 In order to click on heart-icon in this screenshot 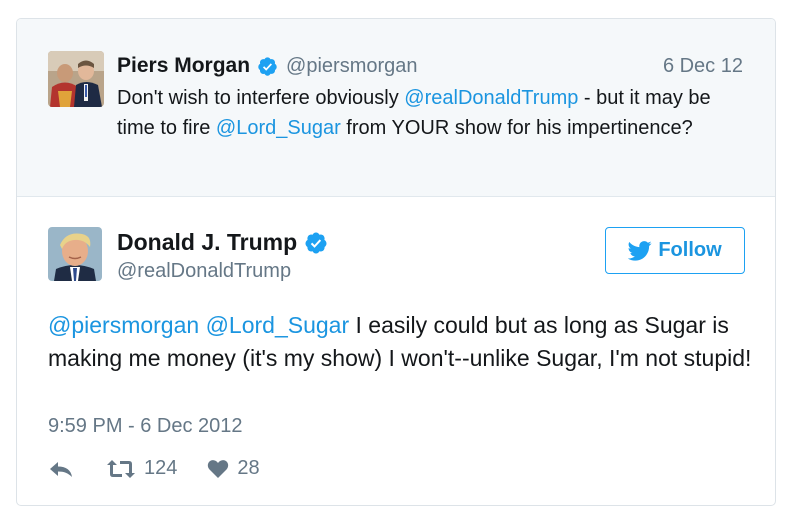, I will do `click(218, 468)`.